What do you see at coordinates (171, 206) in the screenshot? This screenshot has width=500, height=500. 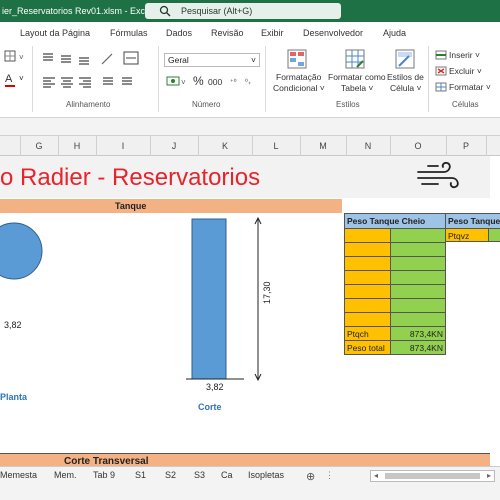 I see `tanque-band: Tanque` at bounding box center [171, 206].